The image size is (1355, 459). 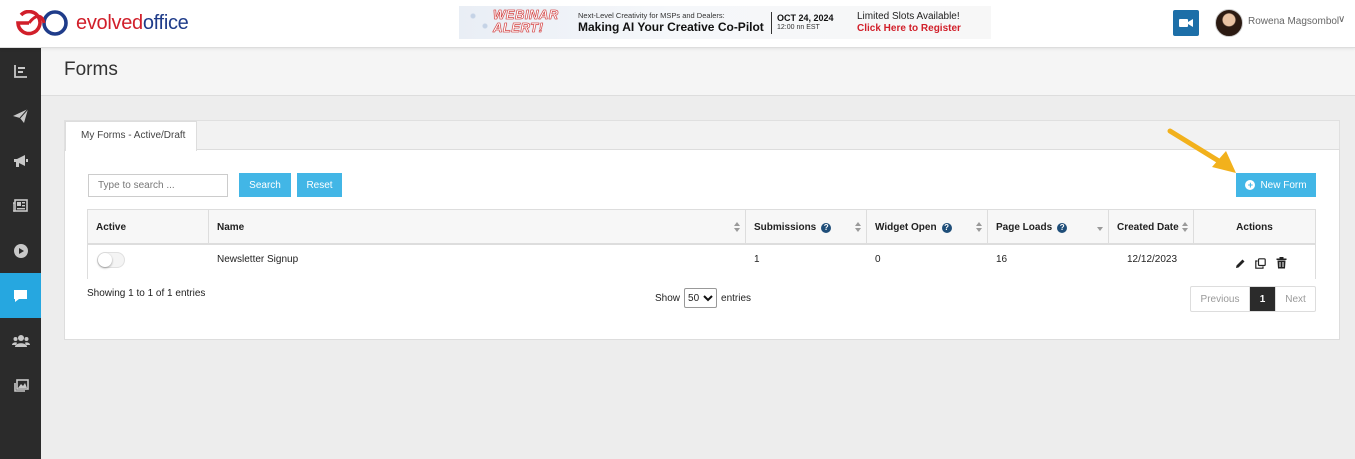 I want to click on reset-button: Reset, so click(x=319, y=185).